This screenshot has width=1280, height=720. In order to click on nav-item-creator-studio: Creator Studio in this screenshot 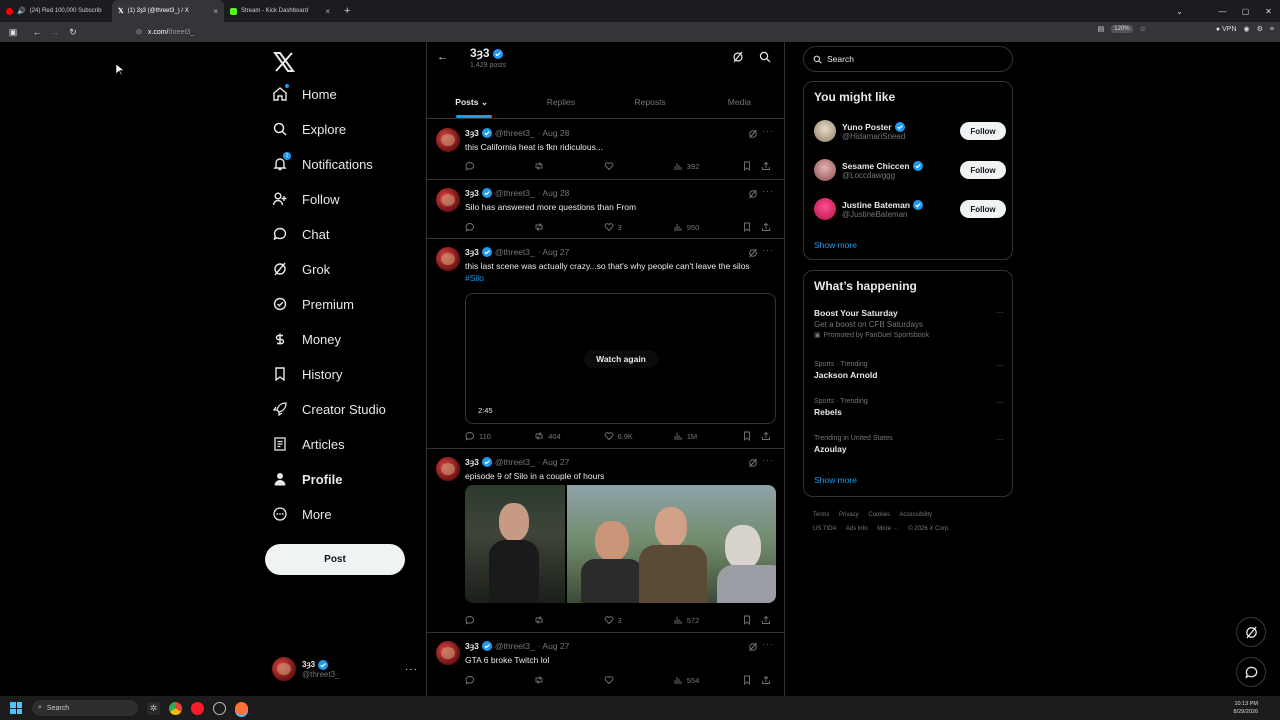, I will do `click(329, 409)`.